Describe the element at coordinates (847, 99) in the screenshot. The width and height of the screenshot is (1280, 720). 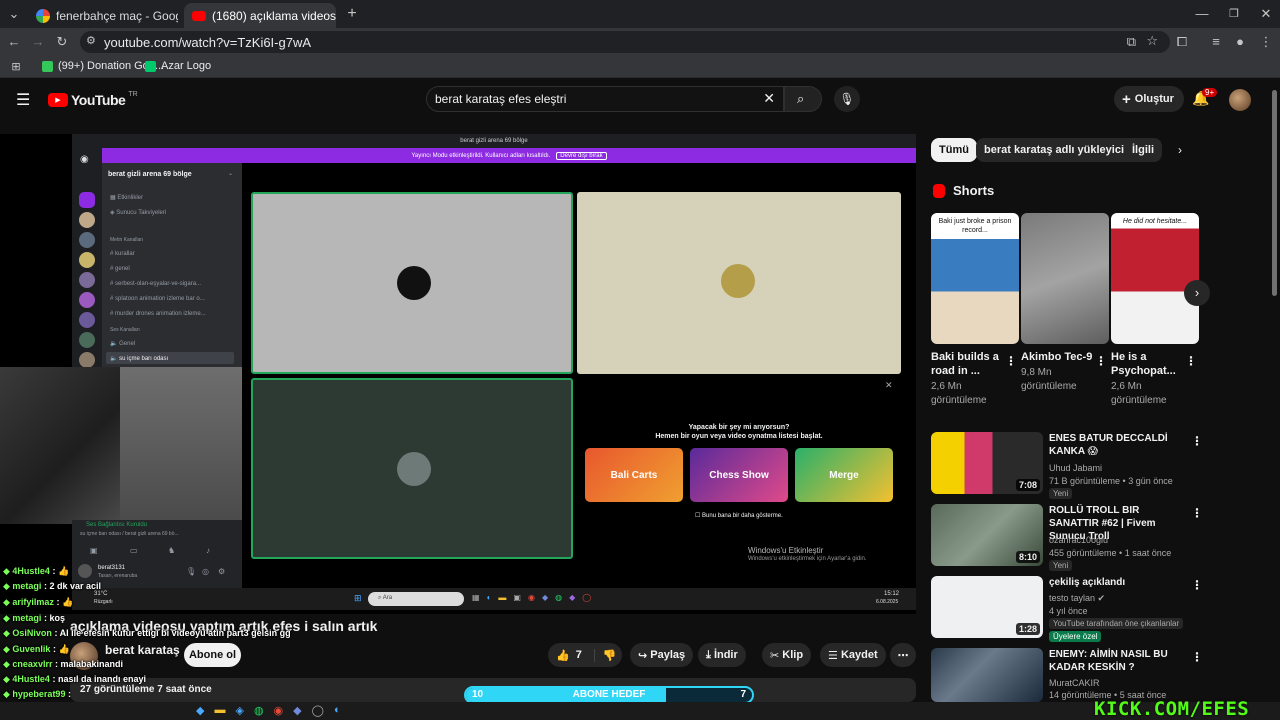
I see `voice-search-icon: 🎙` at that location.